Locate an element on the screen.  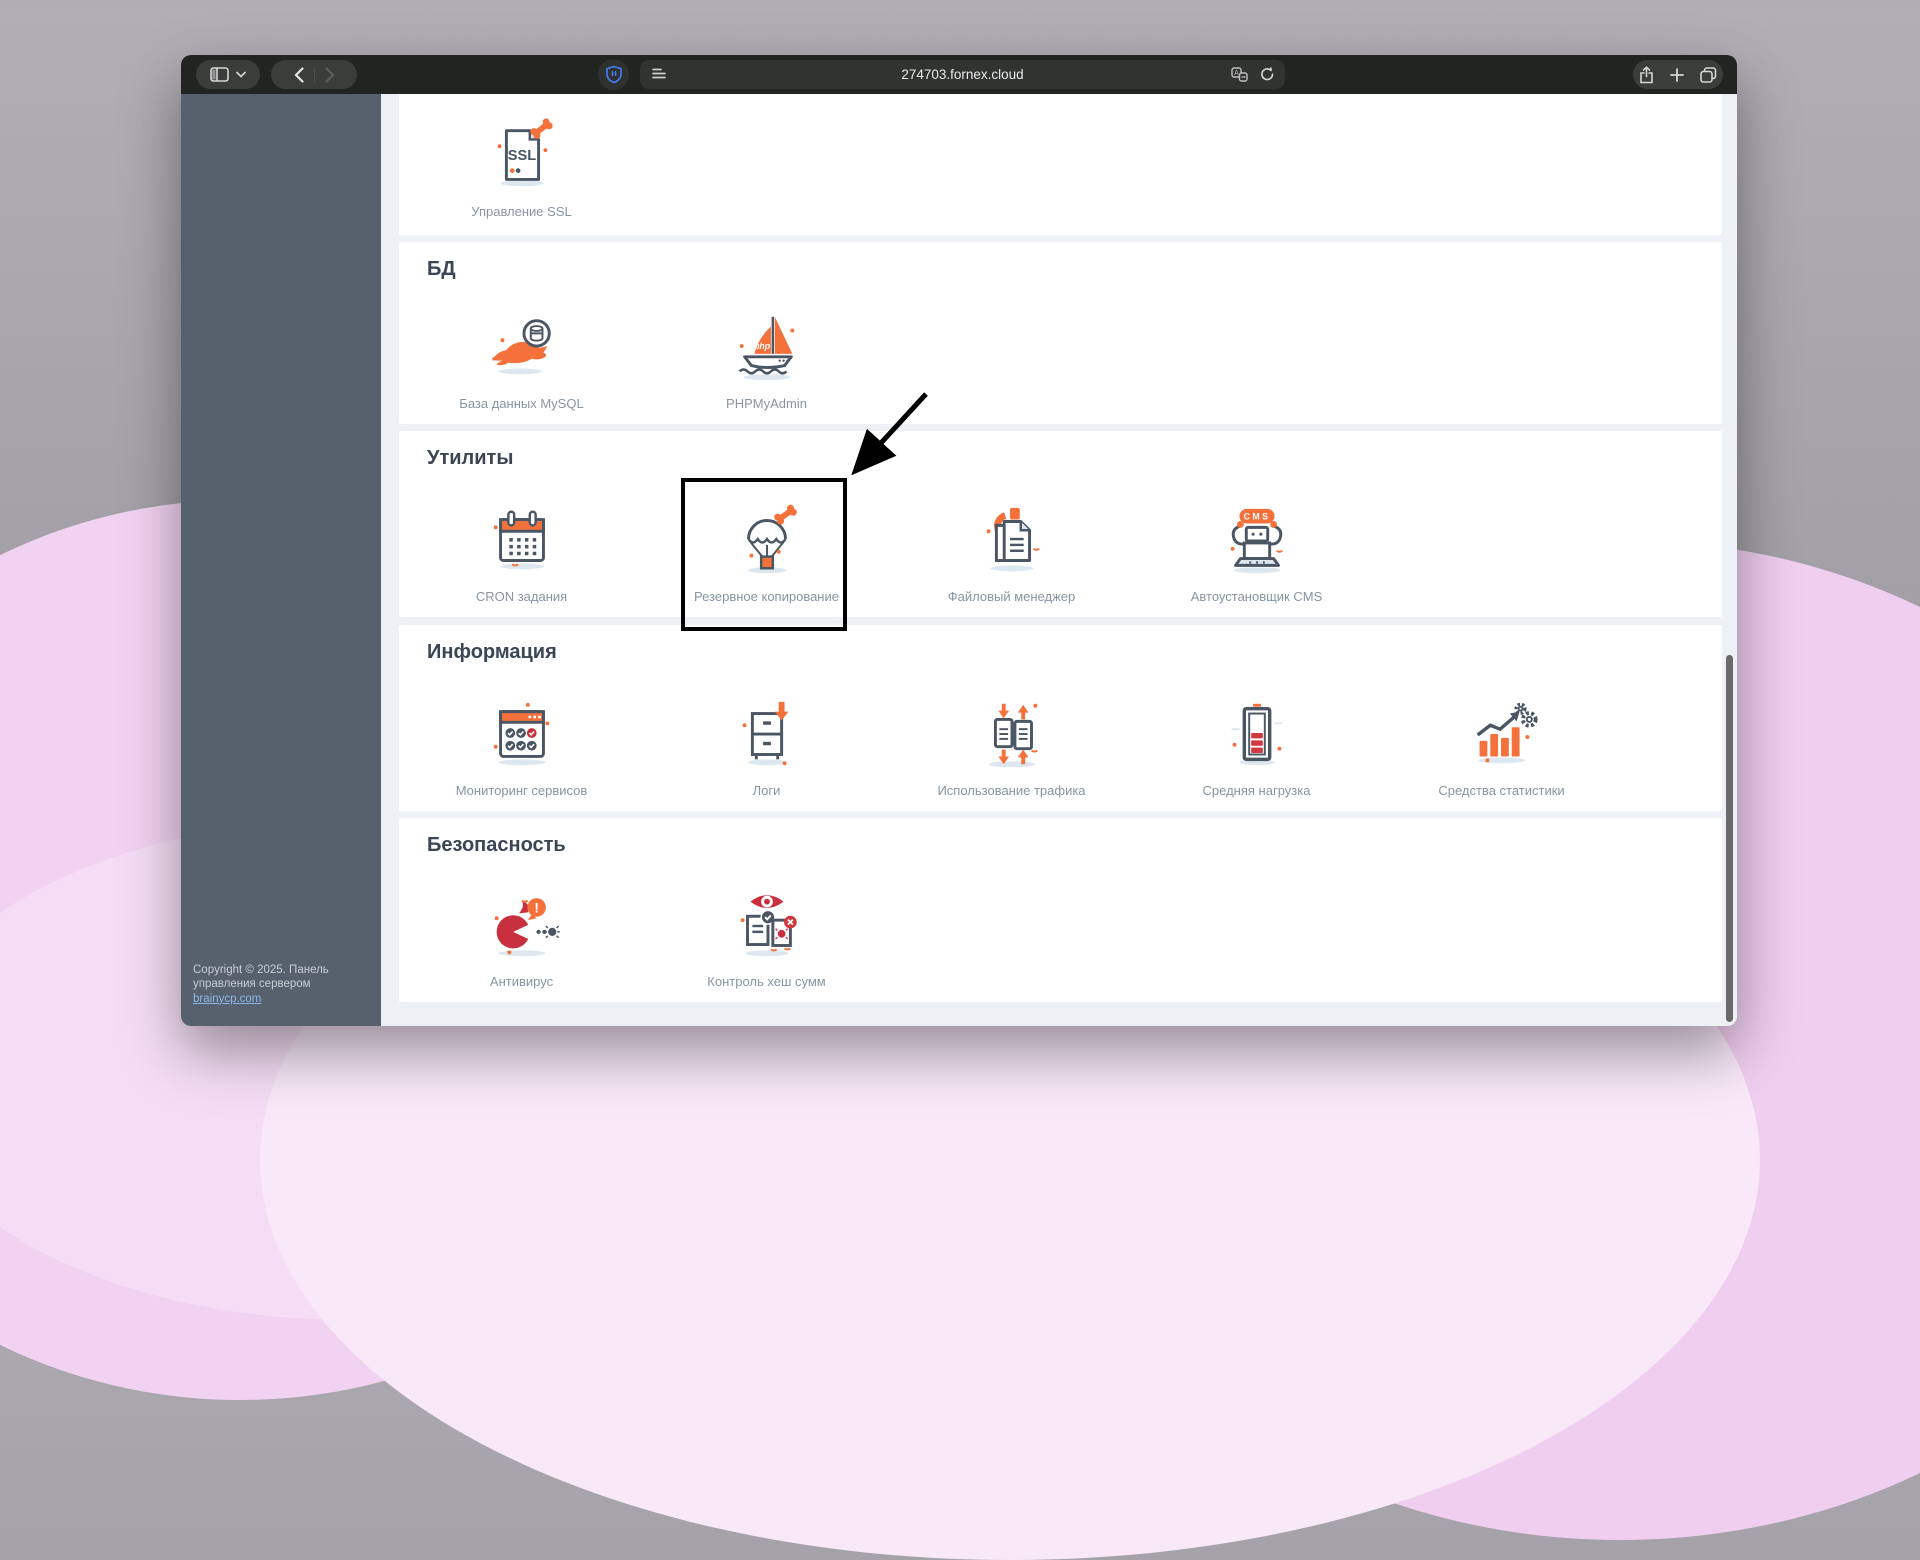
svg-text: SSL is located at coordinates (521, 156).